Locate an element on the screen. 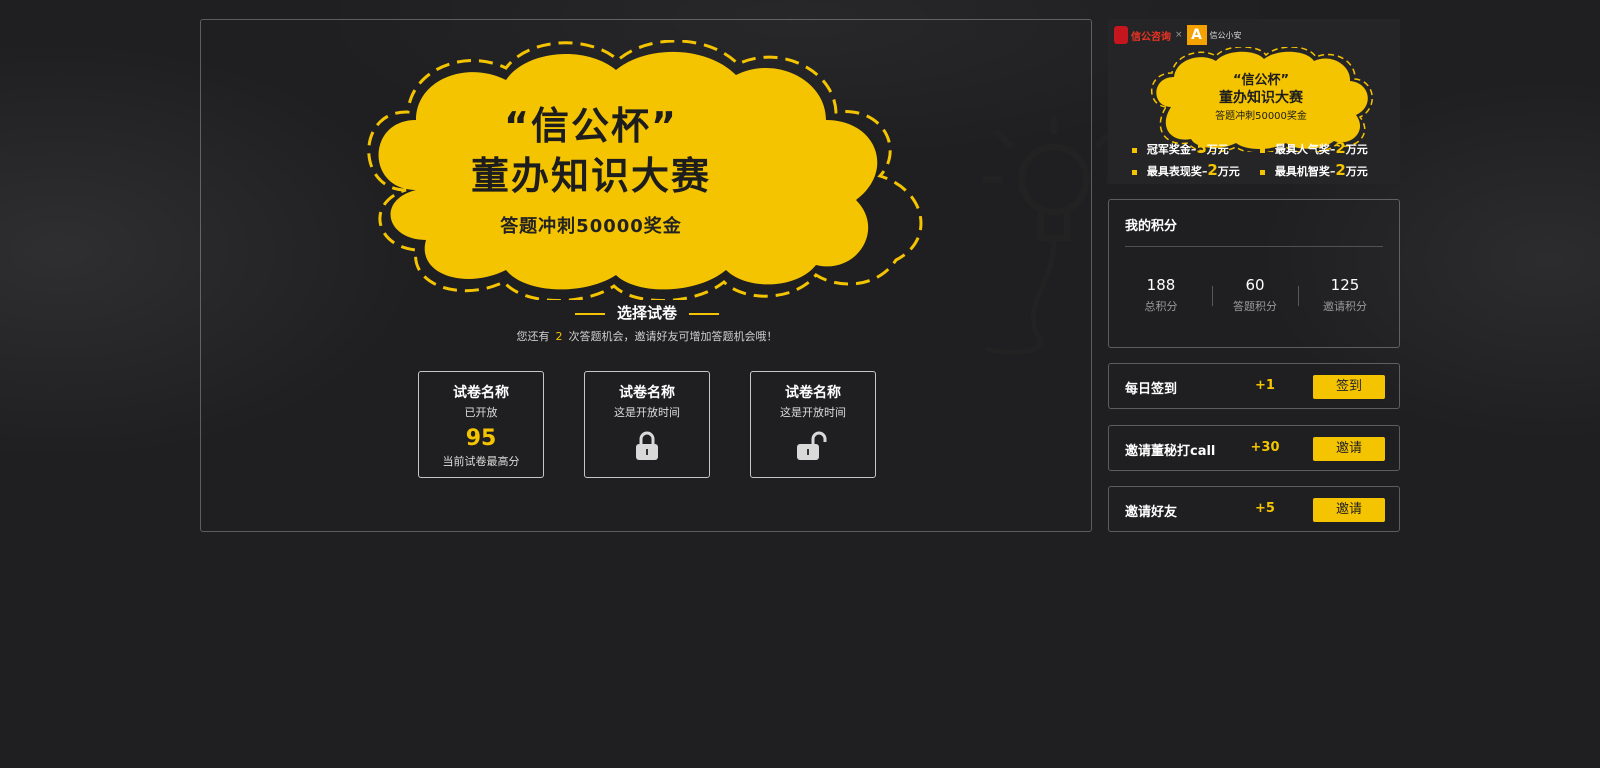 This screenshot has height=768, width=1600. brand-row: 信公咨询 × A 信公小安 is located at coordinates (1178, 35).